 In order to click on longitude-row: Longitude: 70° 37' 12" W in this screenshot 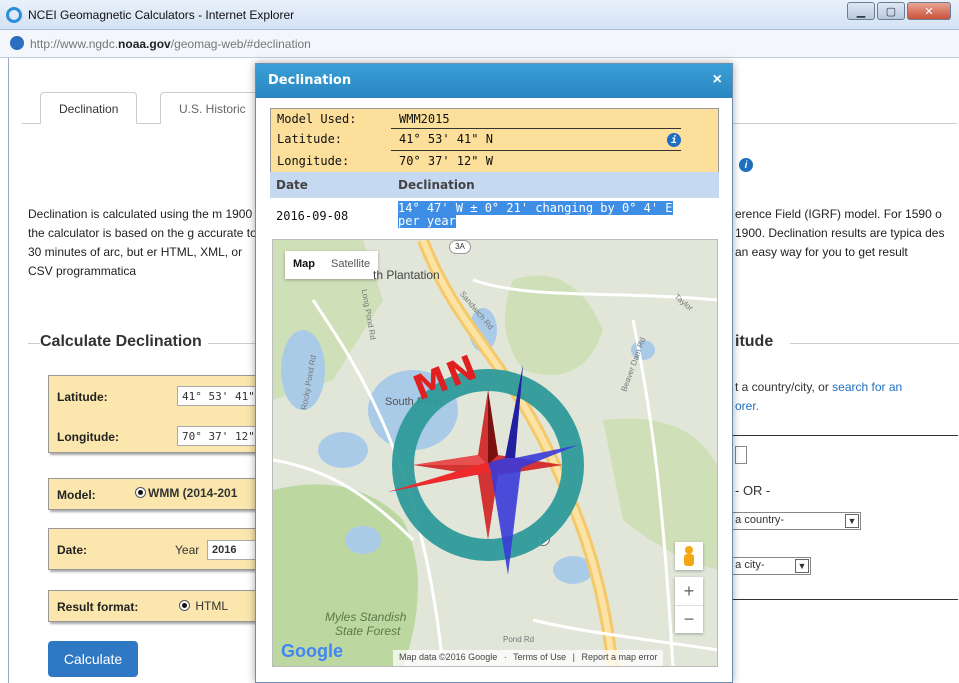, I will do `click(494, 161)`.